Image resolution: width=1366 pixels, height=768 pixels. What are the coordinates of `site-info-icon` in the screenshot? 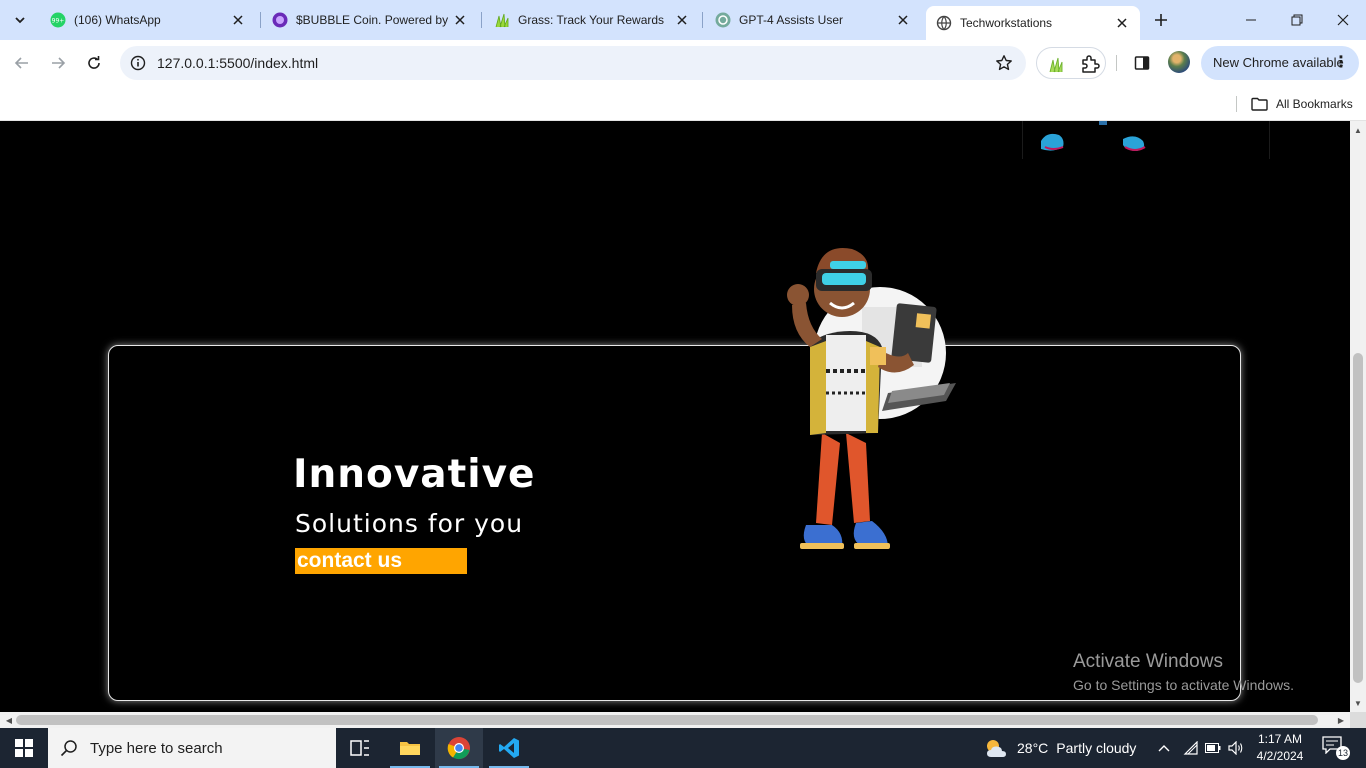 It's located at (138, 63).